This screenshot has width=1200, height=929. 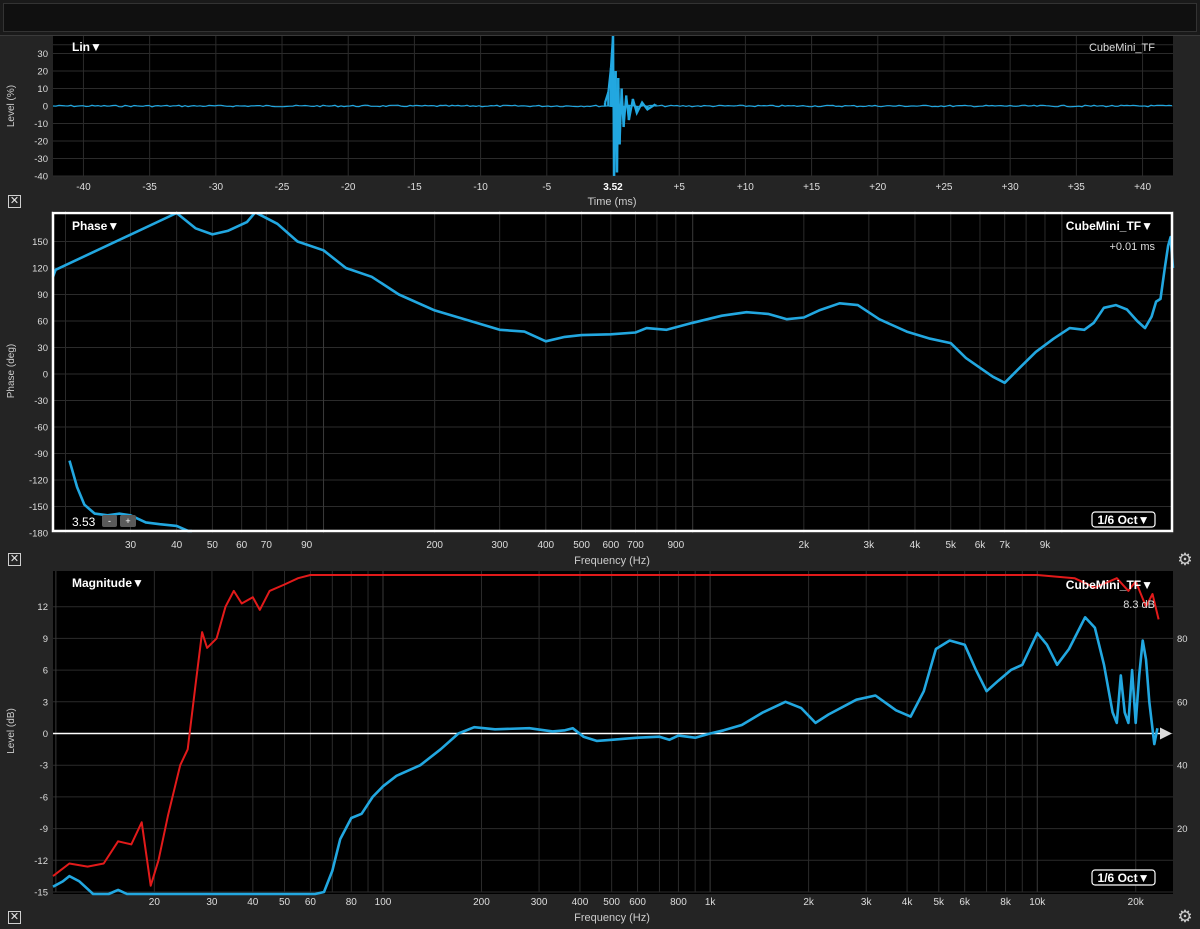 I want to click on magnitude-x-tick-label: 400, so click(x=580, y=902).